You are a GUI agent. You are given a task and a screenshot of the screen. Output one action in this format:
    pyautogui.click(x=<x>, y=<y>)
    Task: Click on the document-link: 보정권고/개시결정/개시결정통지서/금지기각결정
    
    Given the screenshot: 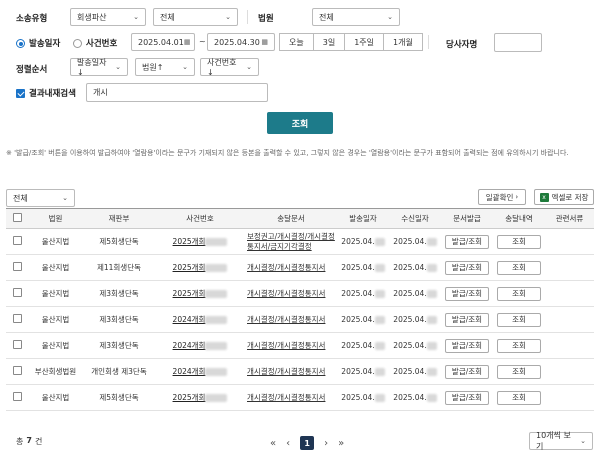 What is the action you would take?
    pyautogui.click(x=291, y=241)
    